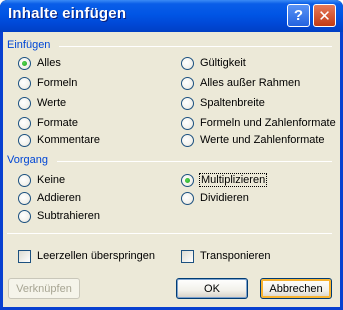 The width and height of the screenshot is (343, 310). What do you see at coordinates (68, 140) in the screenshot?
I see `radio-label: Kommentare` at bounding box center [68, 140].